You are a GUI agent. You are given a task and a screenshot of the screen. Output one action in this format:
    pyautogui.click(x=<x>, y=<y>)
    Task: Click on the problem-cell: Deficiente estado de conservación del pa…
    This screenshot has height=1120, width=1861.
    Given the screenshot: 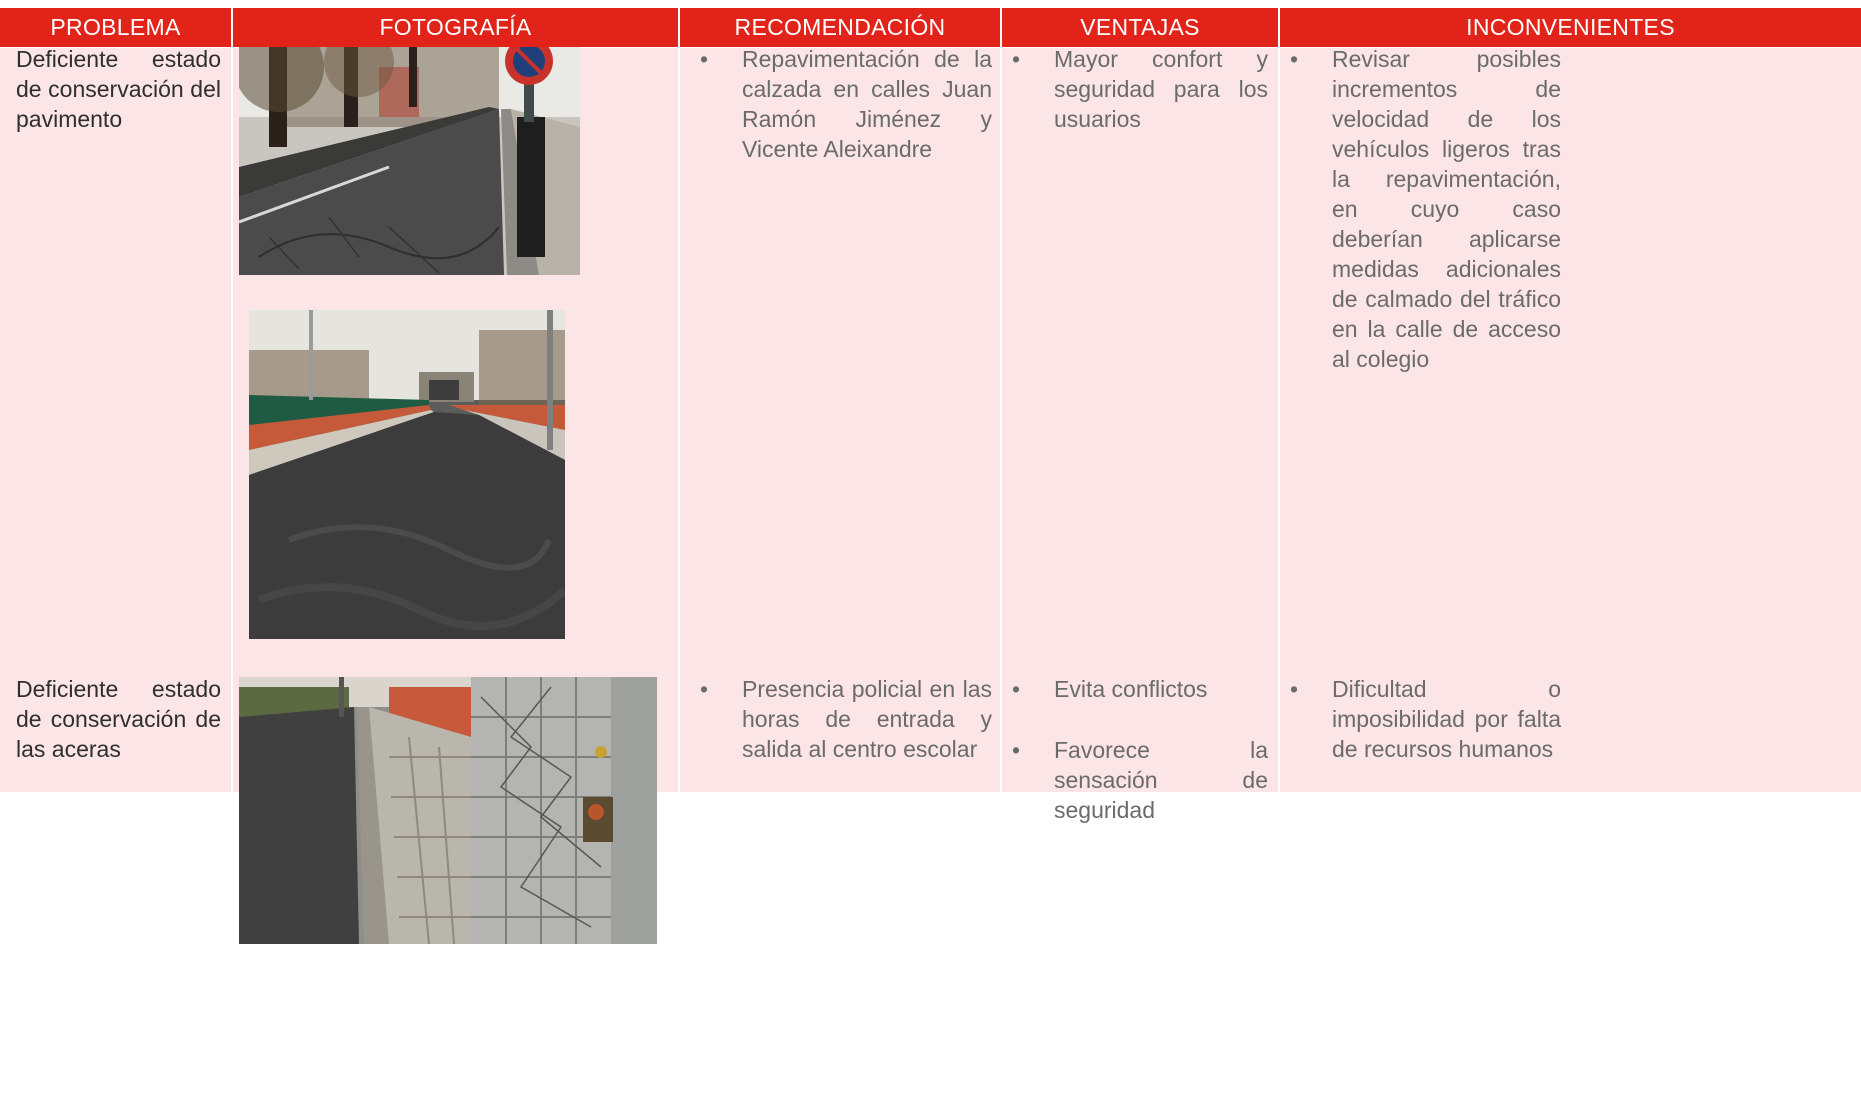 What is the action you would take?
    pyautogui.click(x=118, y=89)
    